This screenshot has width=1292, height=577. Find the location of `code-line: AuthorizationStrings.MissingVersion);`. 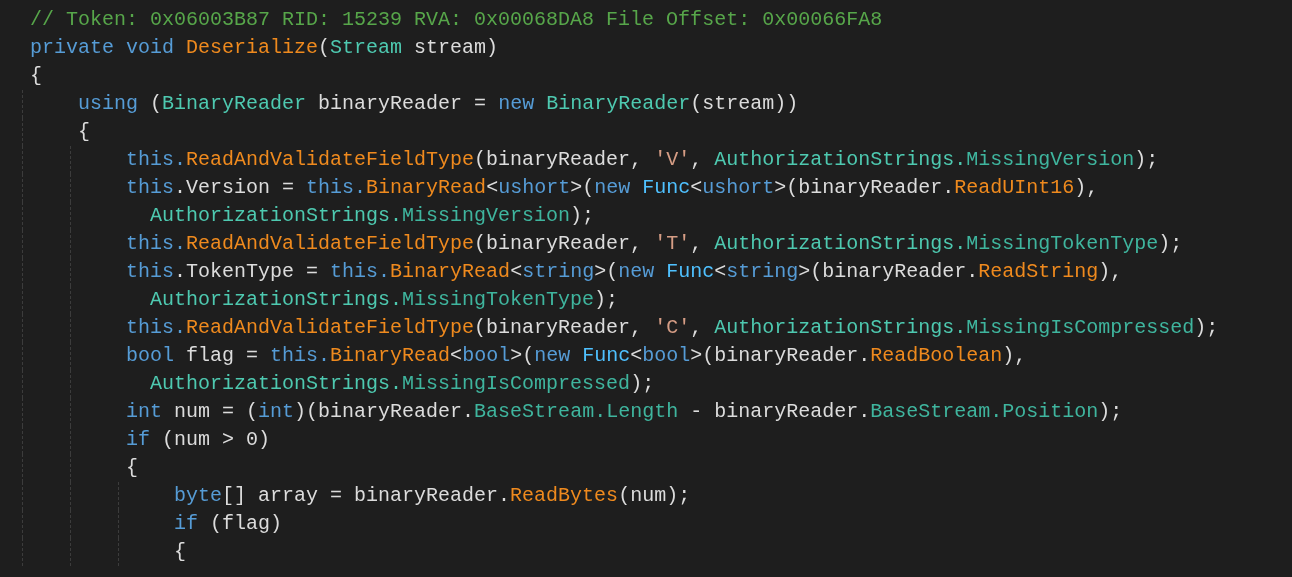

code-line: AuthorizationStrings.MissingVersion); is located at coordinates (372, 215).